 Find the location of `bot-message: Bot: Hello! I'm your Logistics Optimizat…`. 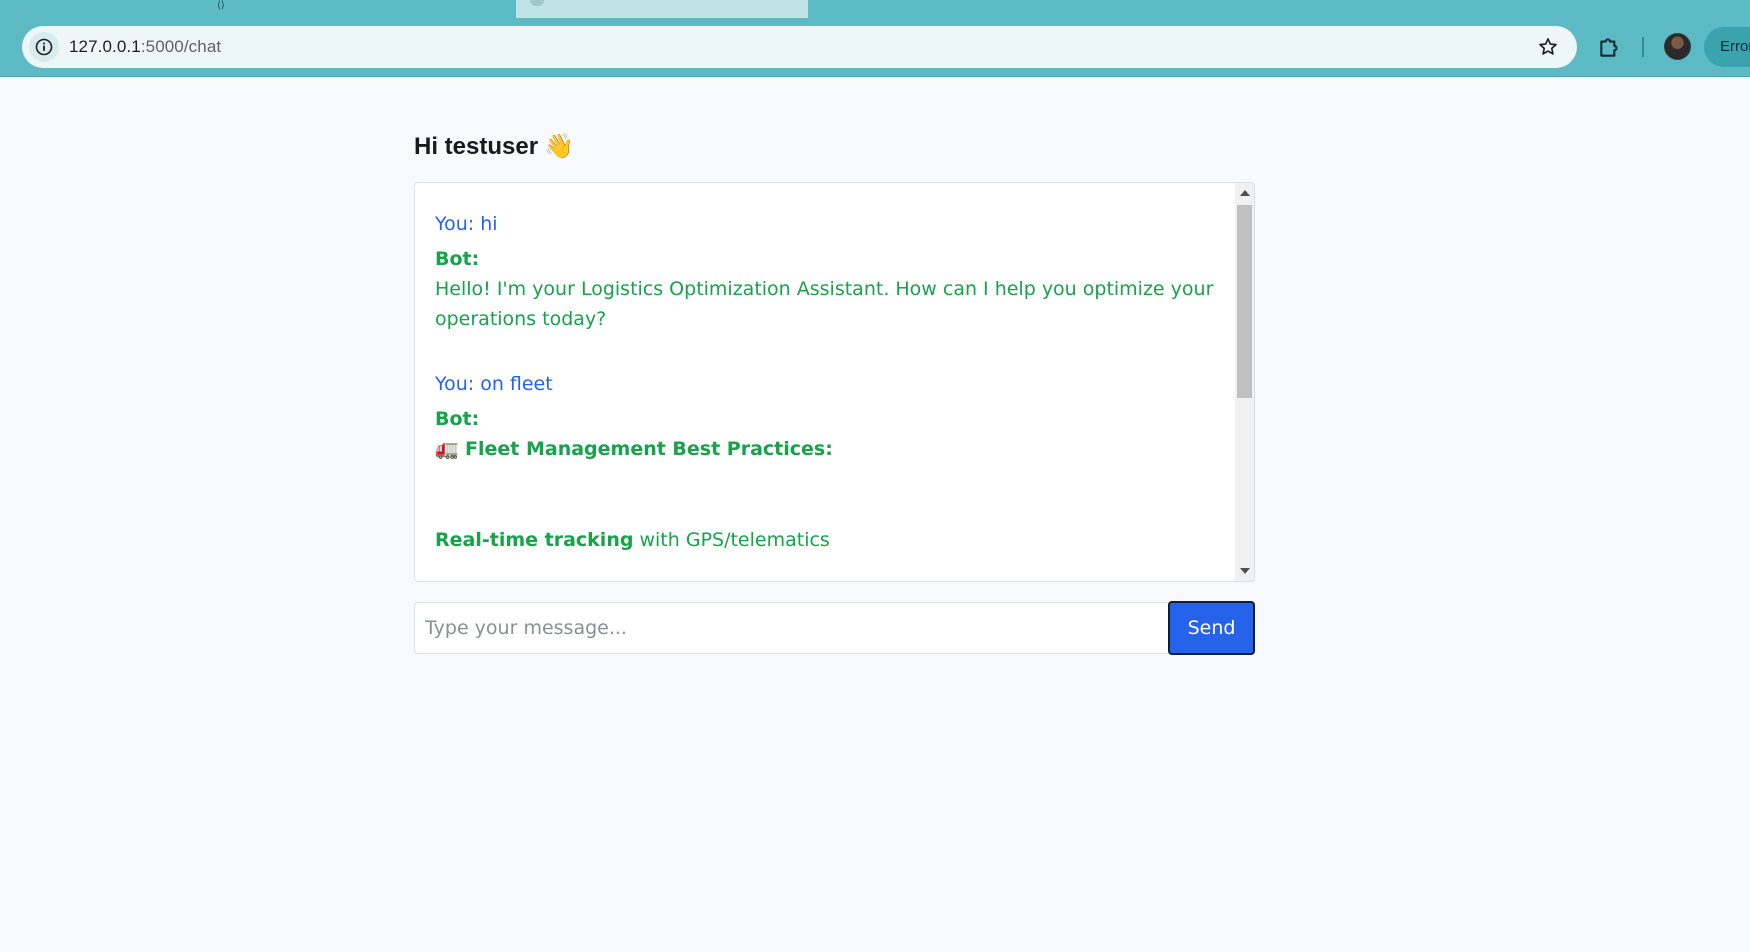

bot-message: Bot: Hello! I'm your Logistics Optimizat… is located at coordinates (830, 289).